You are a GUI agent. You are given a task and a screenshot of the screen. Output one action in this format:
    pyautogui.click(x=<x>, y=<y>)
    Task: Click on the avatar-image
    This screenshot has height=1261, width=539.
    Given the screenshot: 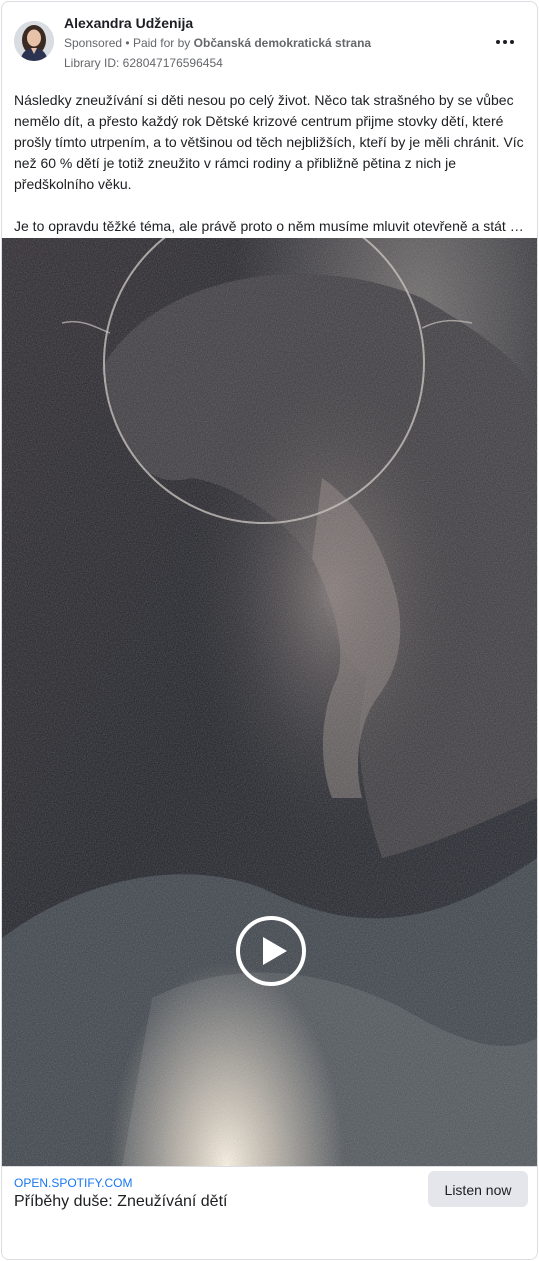 What is the action you would take?
    pyautogui.click(x=34, y=41)
    